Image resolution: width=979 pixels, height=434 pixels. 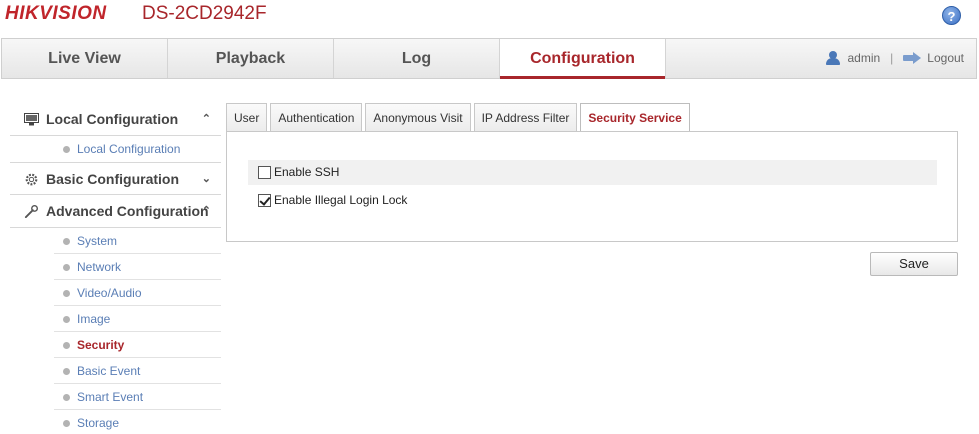 What do you see at coordinates (864, 58) in the screenshot?
I see `username: admin` at bounding box center [864, 58].